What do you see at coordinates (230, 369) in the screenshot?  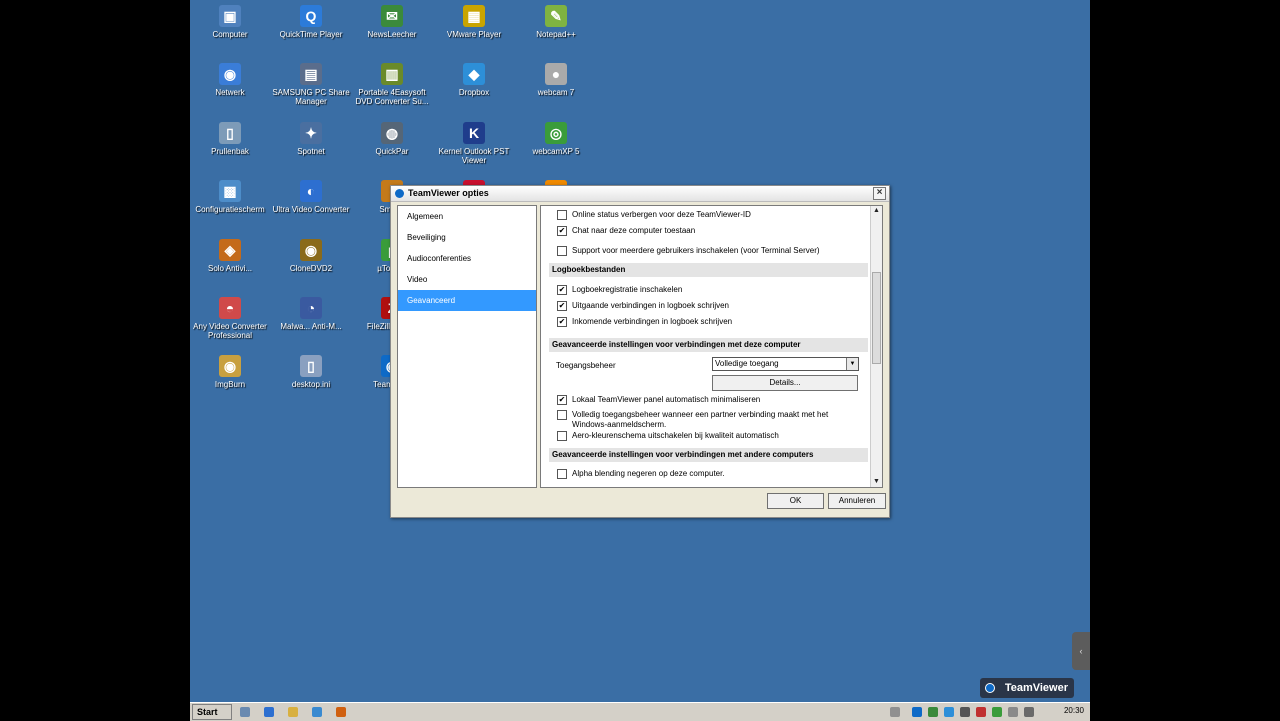 I see `desktop-icon: ◉ ImgBurn` at bounding box center [230, 369].